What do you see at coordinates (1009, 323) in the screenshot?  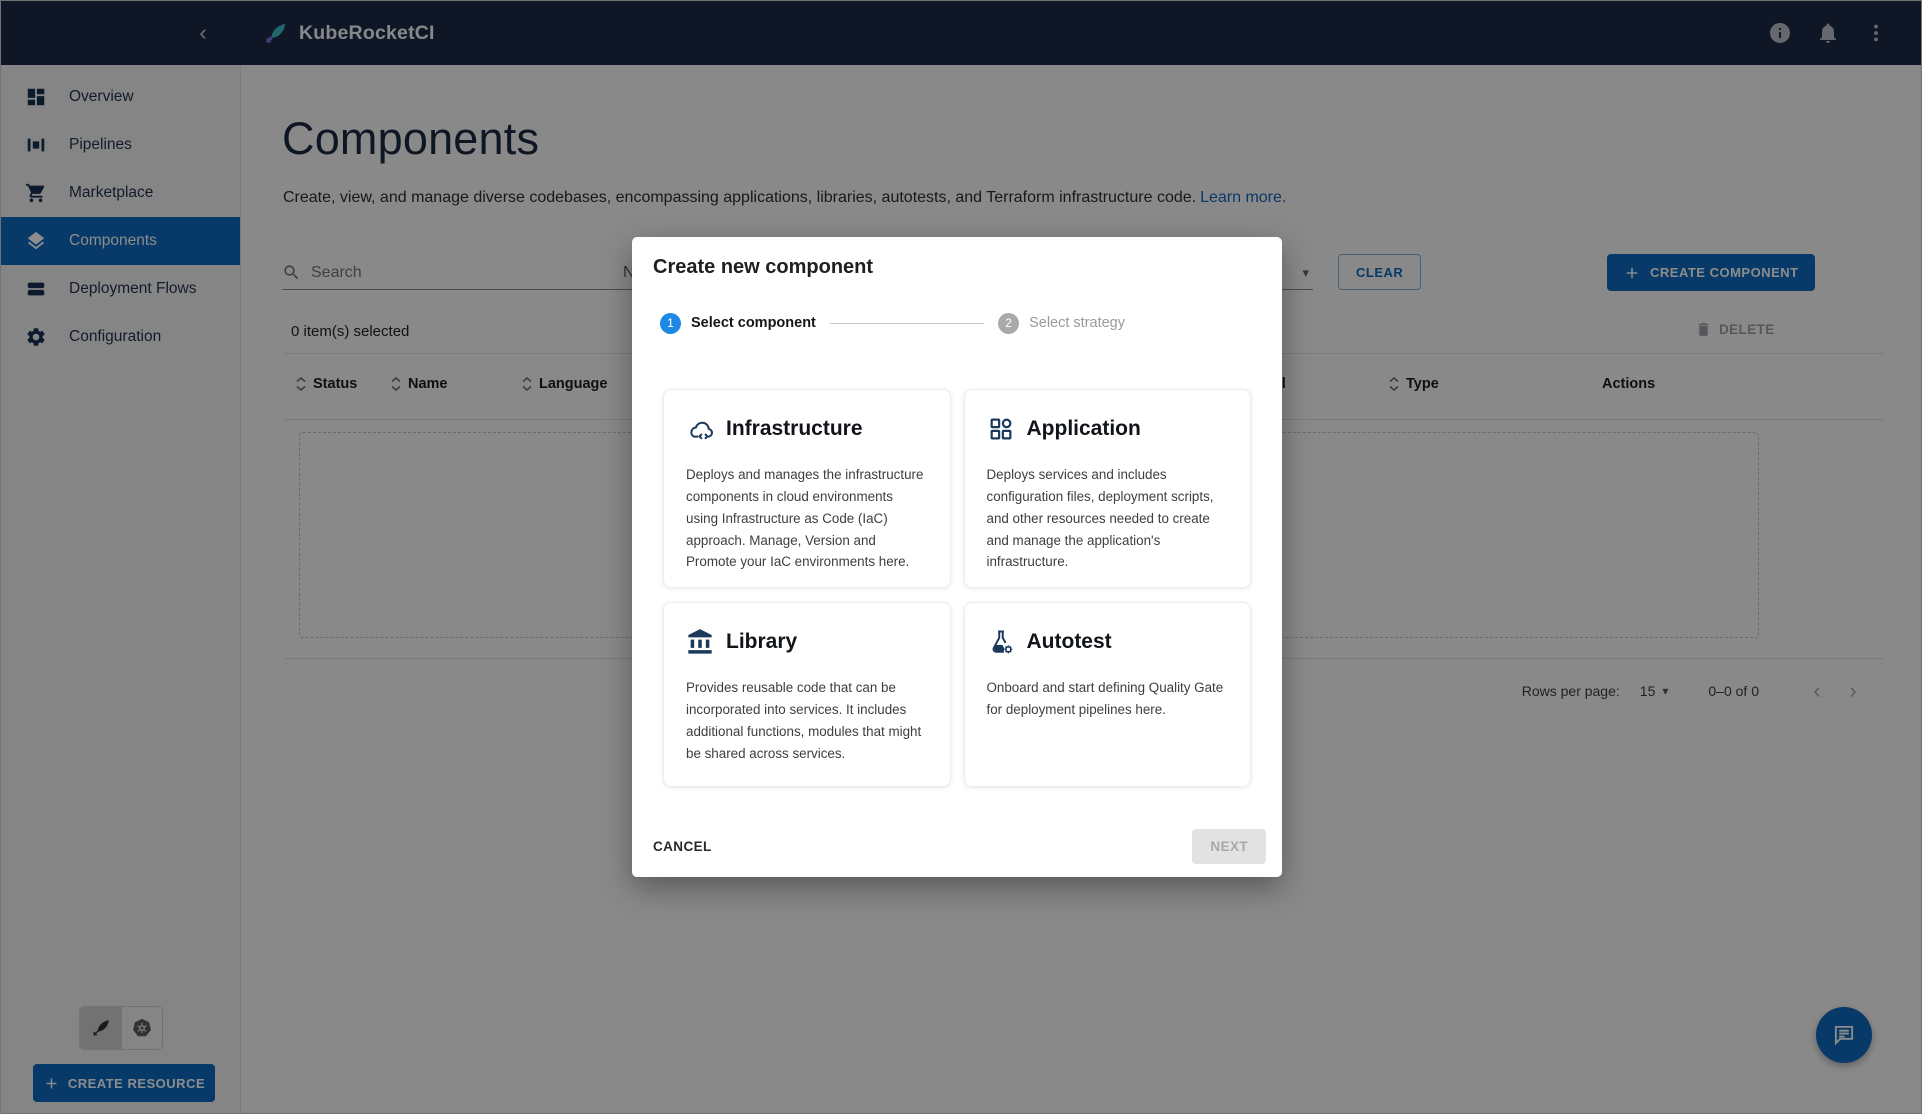 I see `step-number-badge: 2` at bounding box center [1009, 323].